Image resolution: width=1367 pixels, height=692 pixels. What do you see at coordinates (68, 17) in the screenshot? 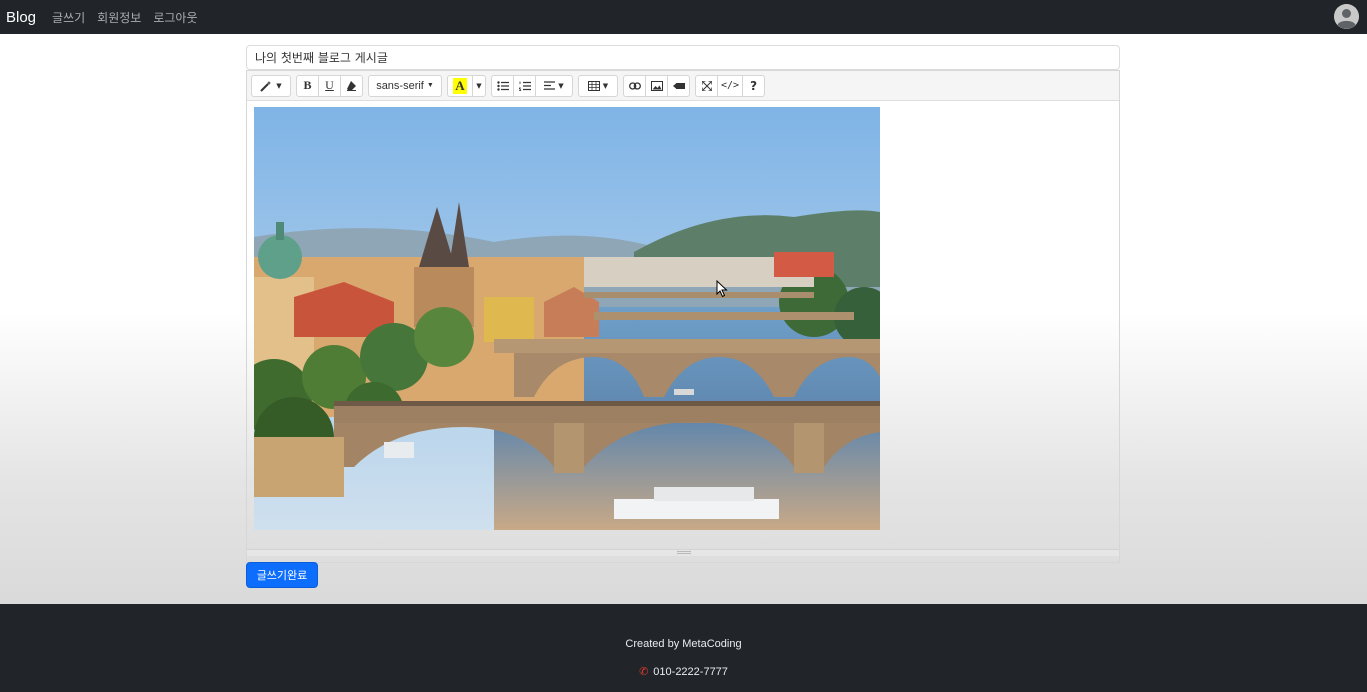
I see `nav-link-write: 글쓰기` at bounding box center [68, 17].